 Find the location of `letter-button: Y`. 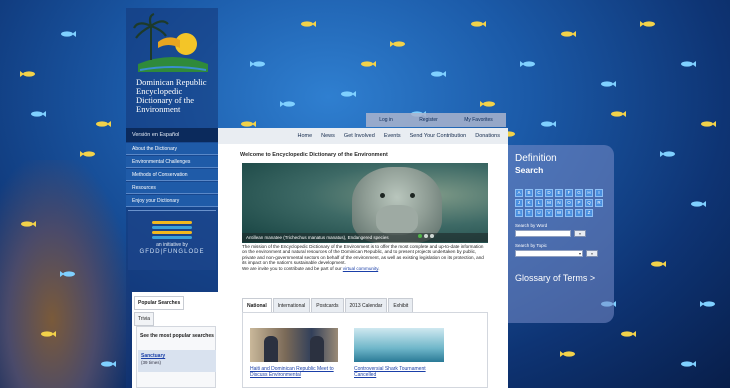

letter-button: Y is located at coordinates (579, 213).